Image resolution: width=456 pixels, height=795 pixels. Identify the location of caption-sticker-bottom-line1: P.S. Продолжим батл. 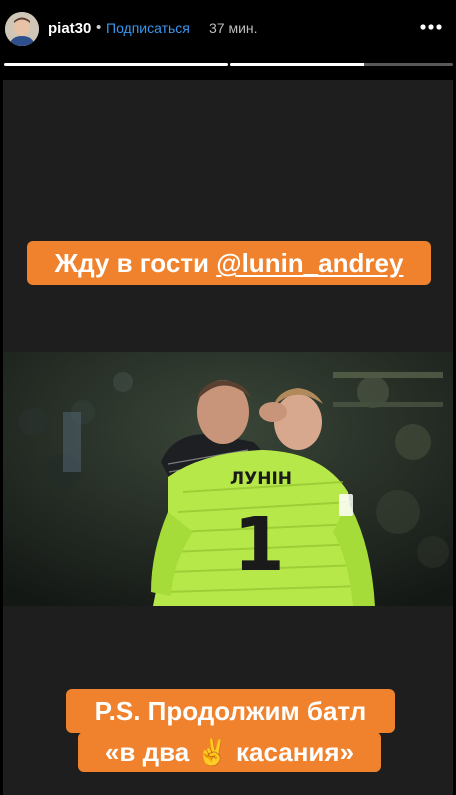
(230, 711).